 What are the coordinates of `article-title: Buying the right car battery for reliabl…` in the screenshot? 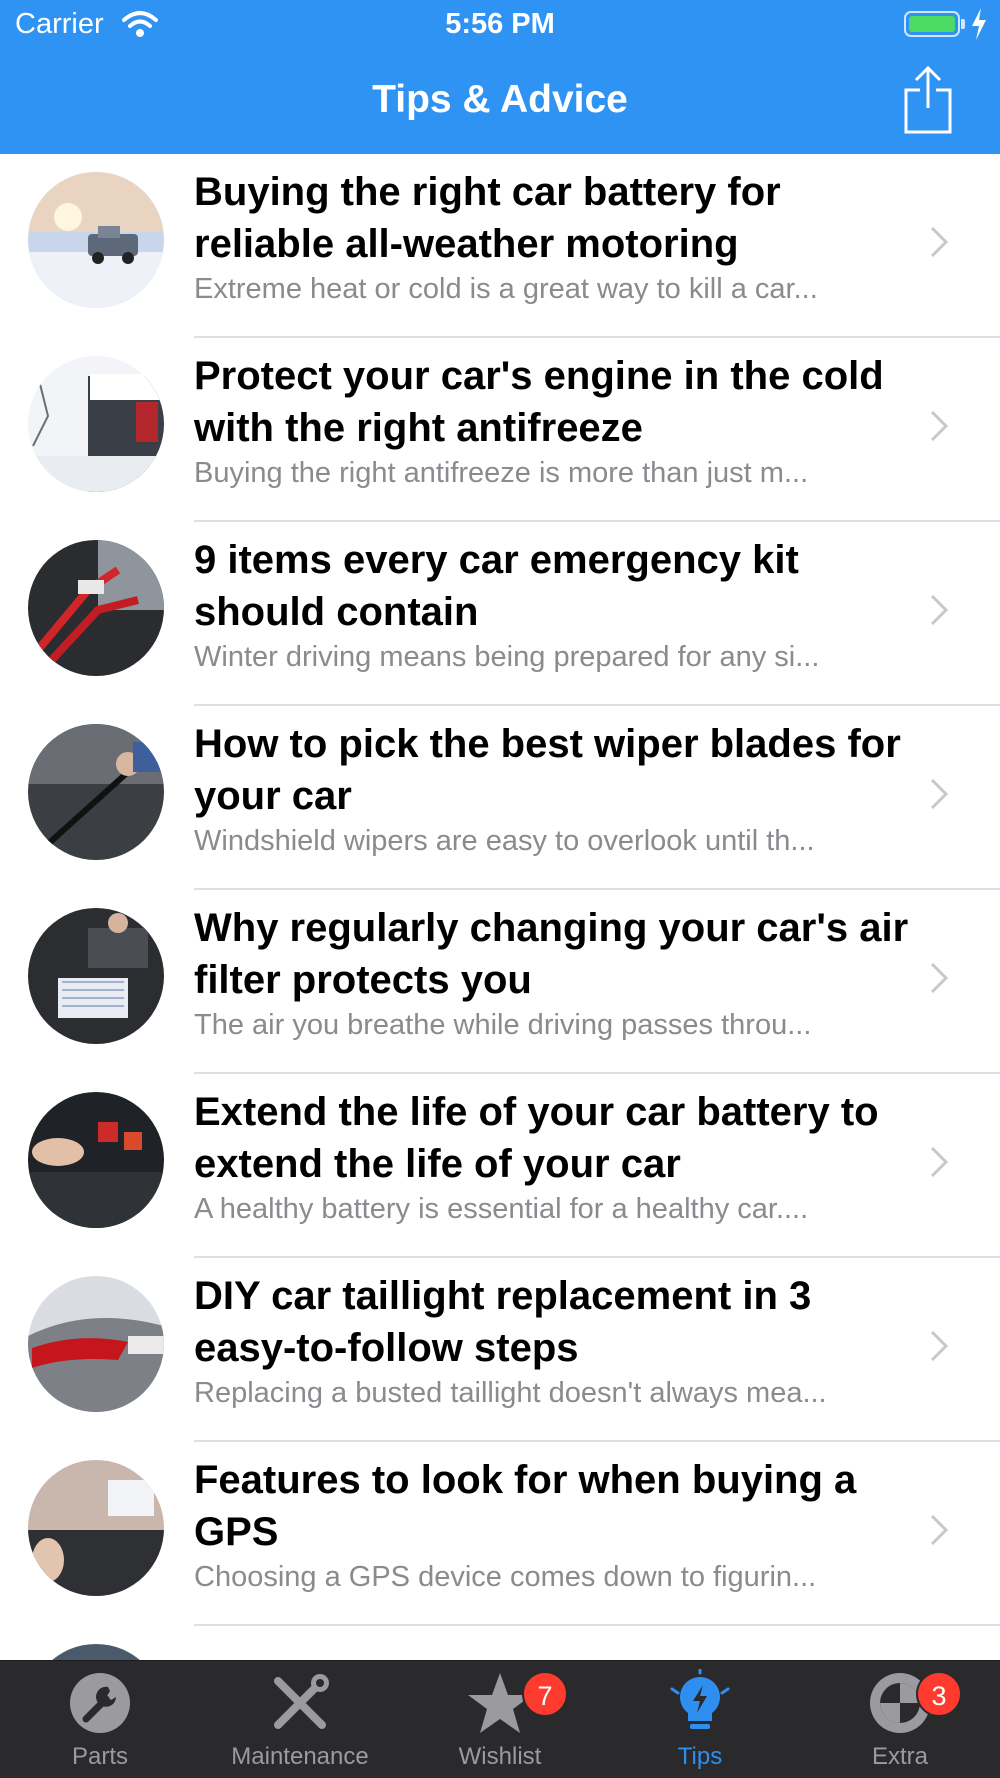 It's located at (487, 218).